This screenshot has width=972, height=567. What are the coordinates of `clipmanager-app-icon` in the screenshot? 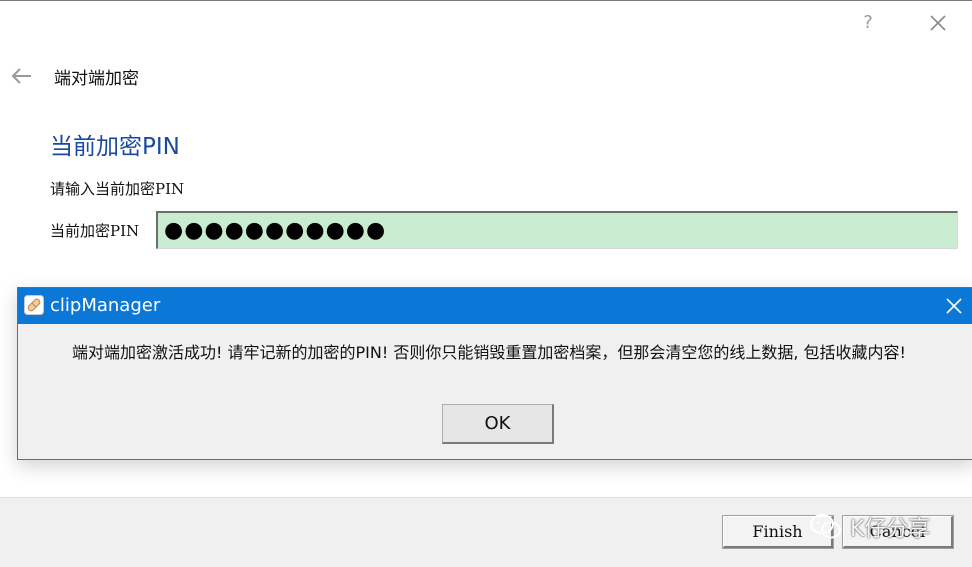 It's located at (34, 305).